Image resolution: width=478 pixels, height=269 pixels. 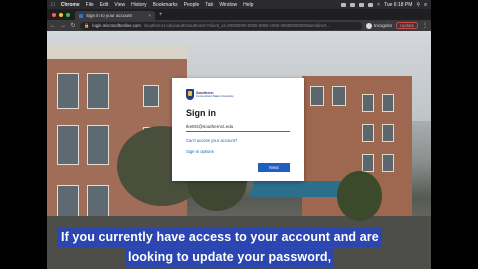 I want to click on caption-line-2: looking to update your password,, so click(x=230, y=257).